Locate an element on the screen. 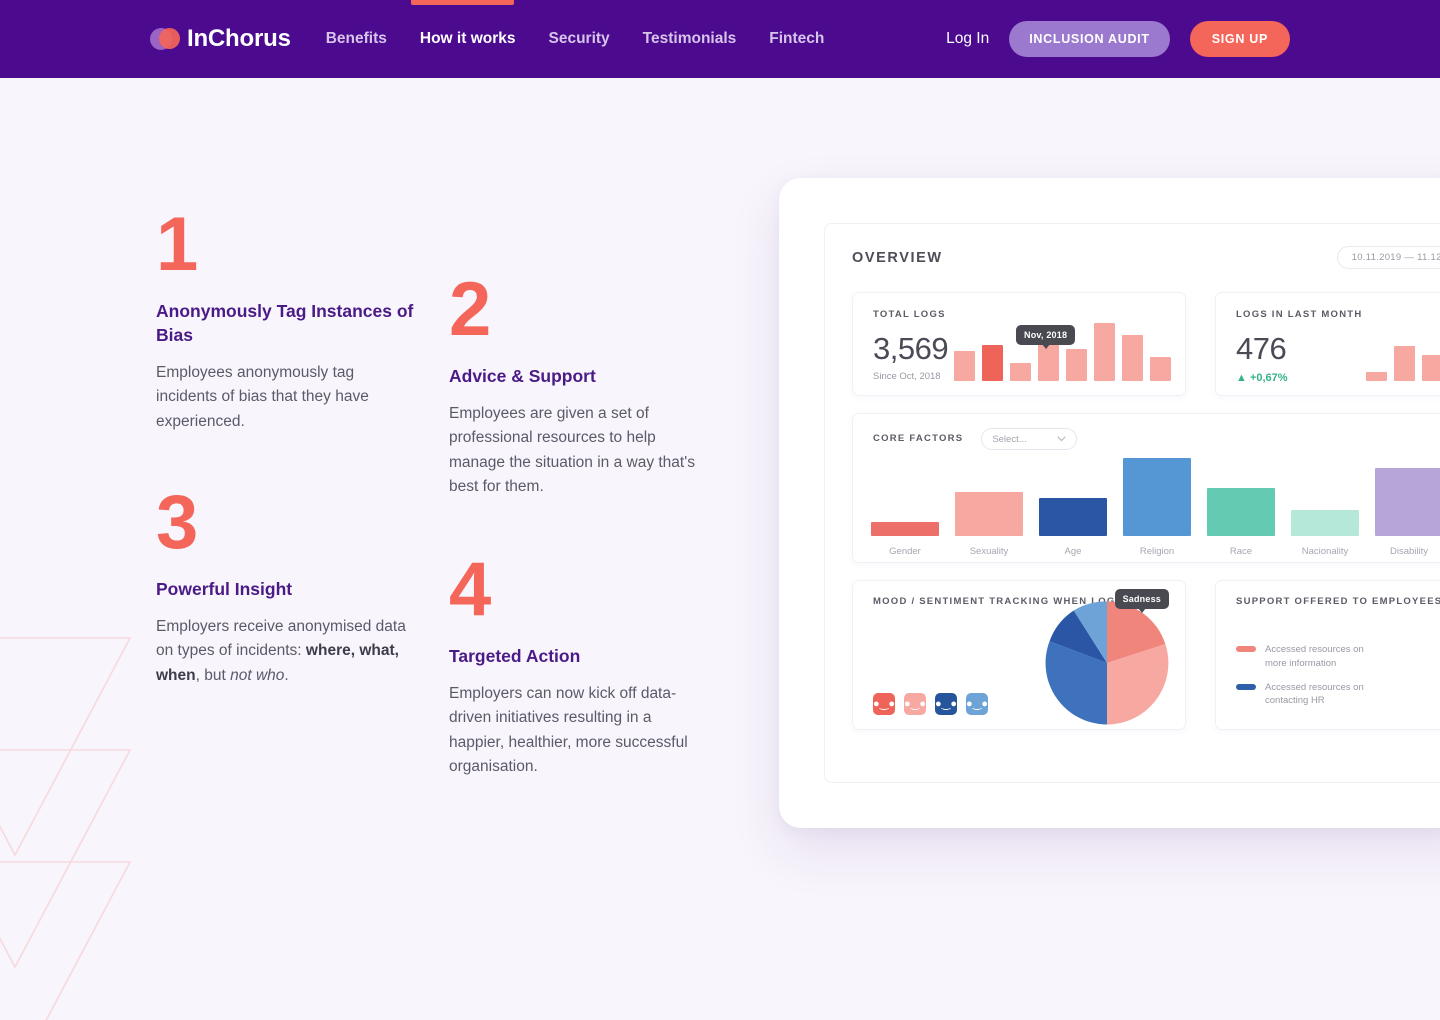  core-factor-label: Gender is located at coordinates (905, 551).